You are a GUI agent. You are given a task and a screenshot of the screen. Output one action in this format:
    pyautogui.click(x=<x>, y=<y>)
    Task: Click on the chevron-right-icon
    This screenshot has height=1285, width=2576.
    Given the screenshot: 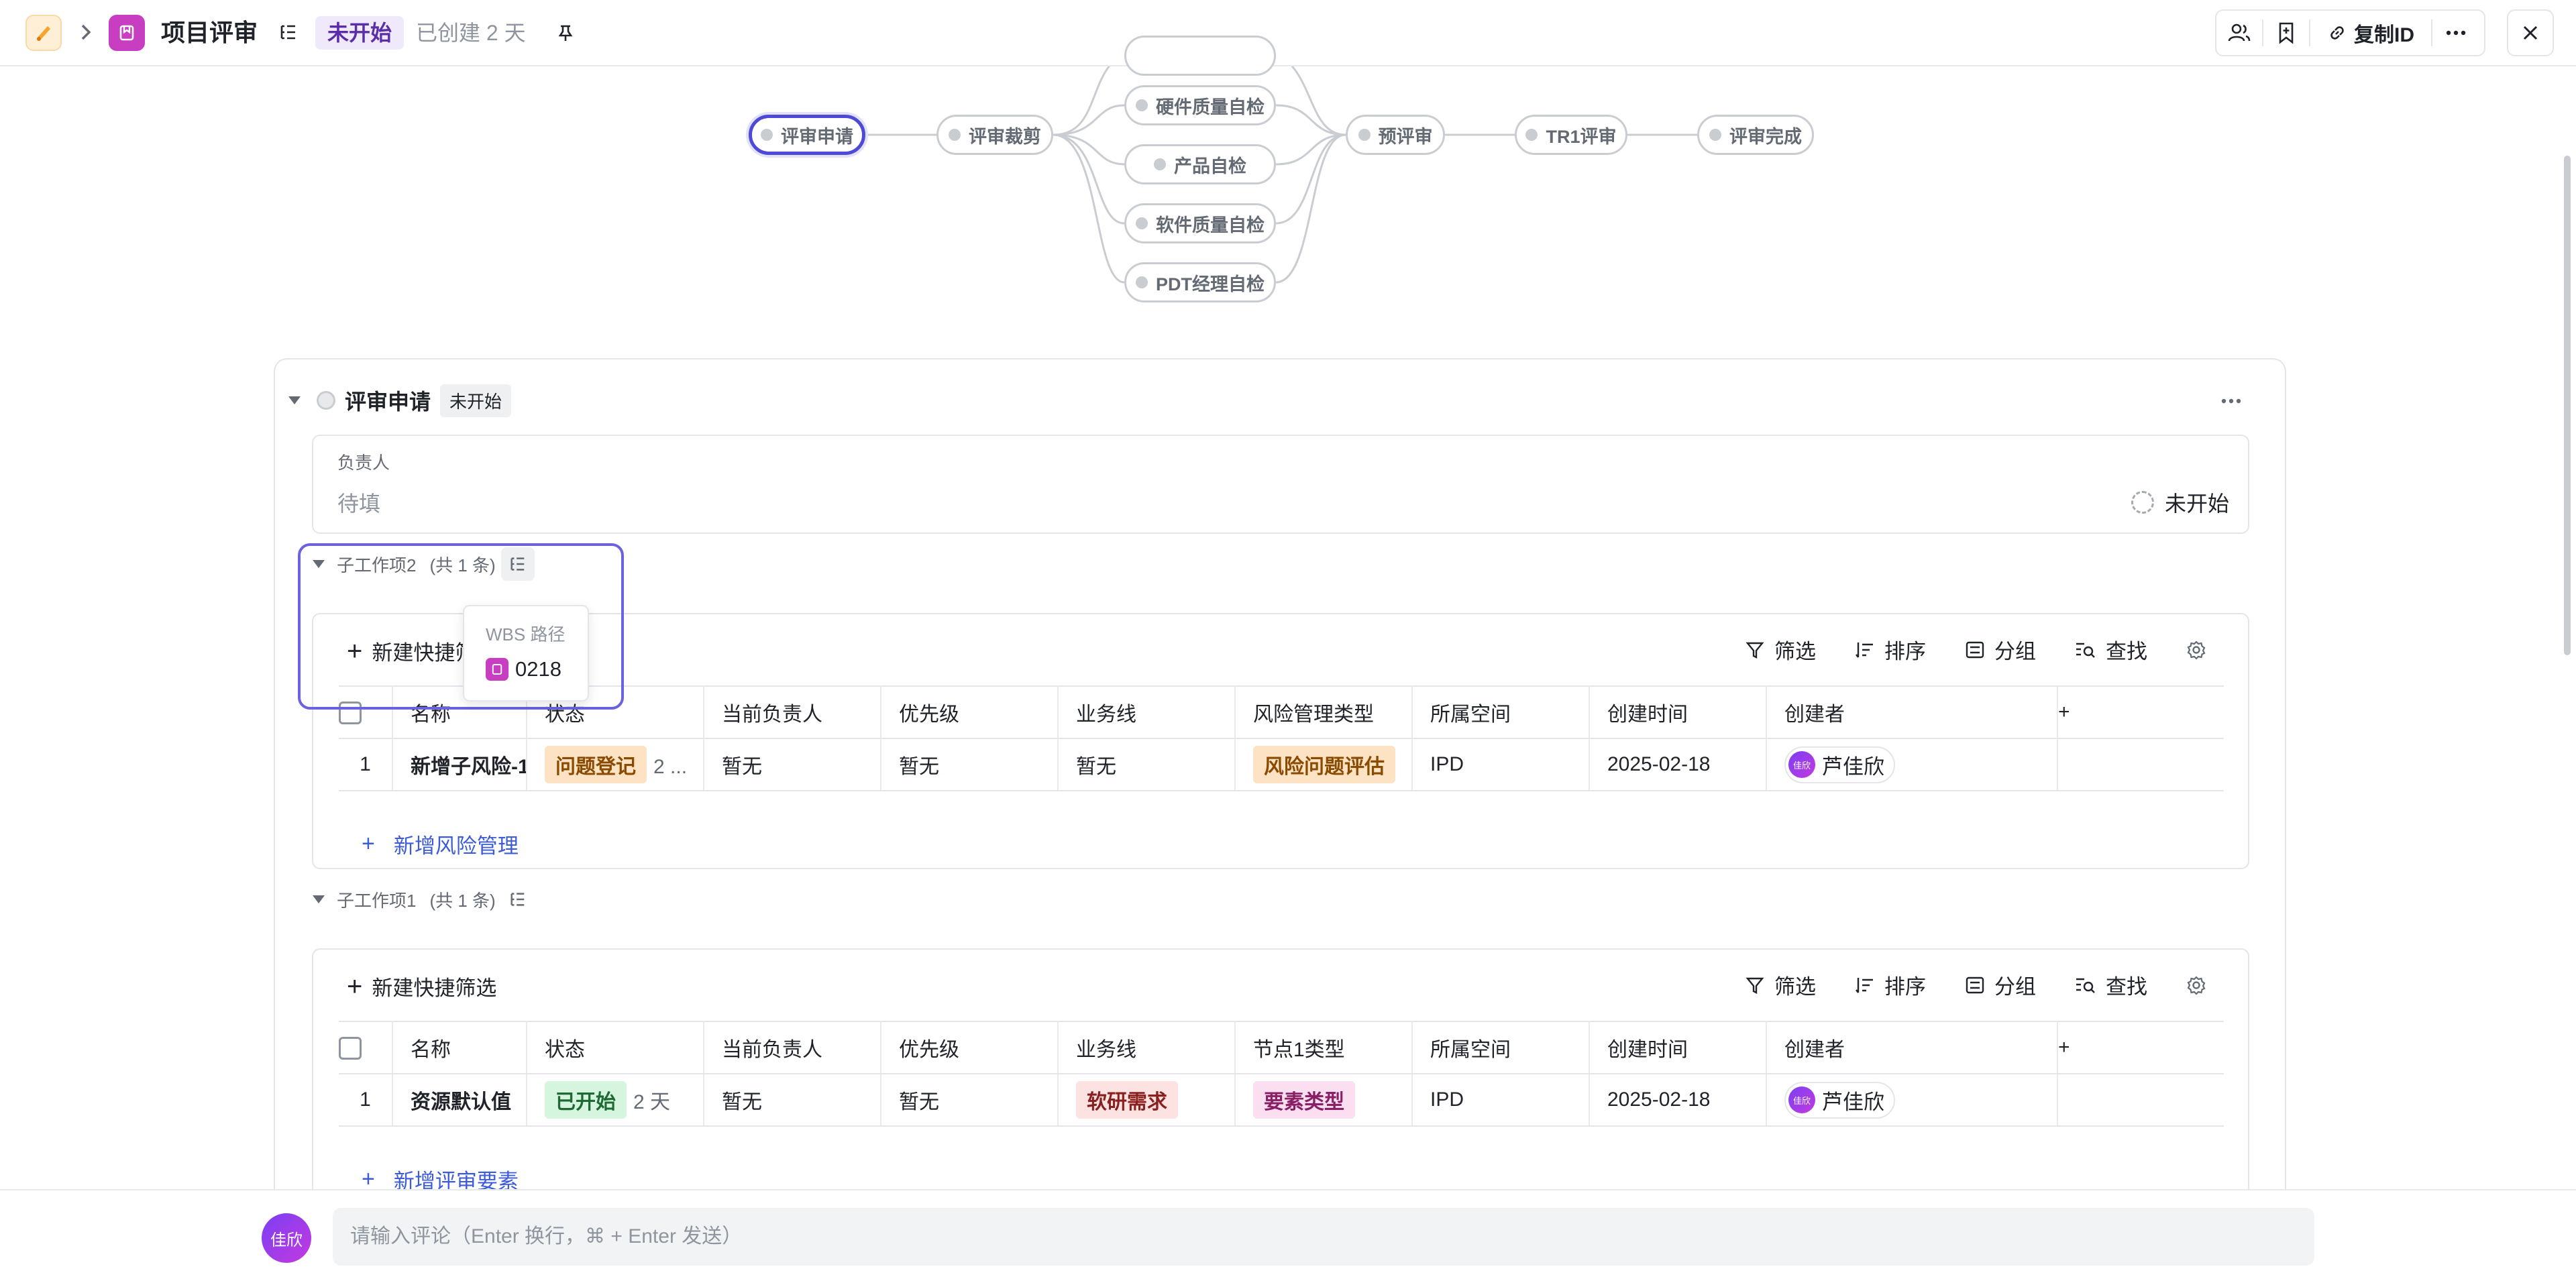 What is the action you would take?
    pyautogui.click(x=86, y=32)
    